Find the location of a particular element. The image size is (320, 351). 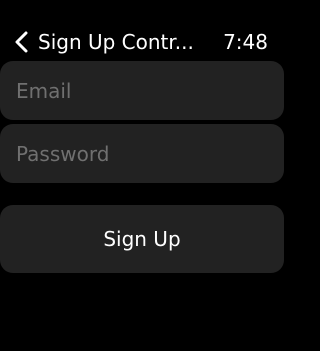

chevron-left-icon is located at coordinates (22, 42).